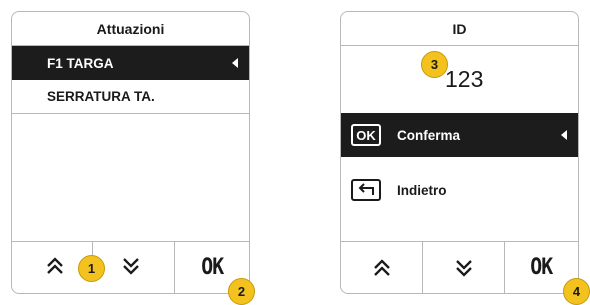  What do you see at coordinates (130, 29) in the screenshot?
I see `screen-title: Attuazioni` at bounding box center [130, 29].